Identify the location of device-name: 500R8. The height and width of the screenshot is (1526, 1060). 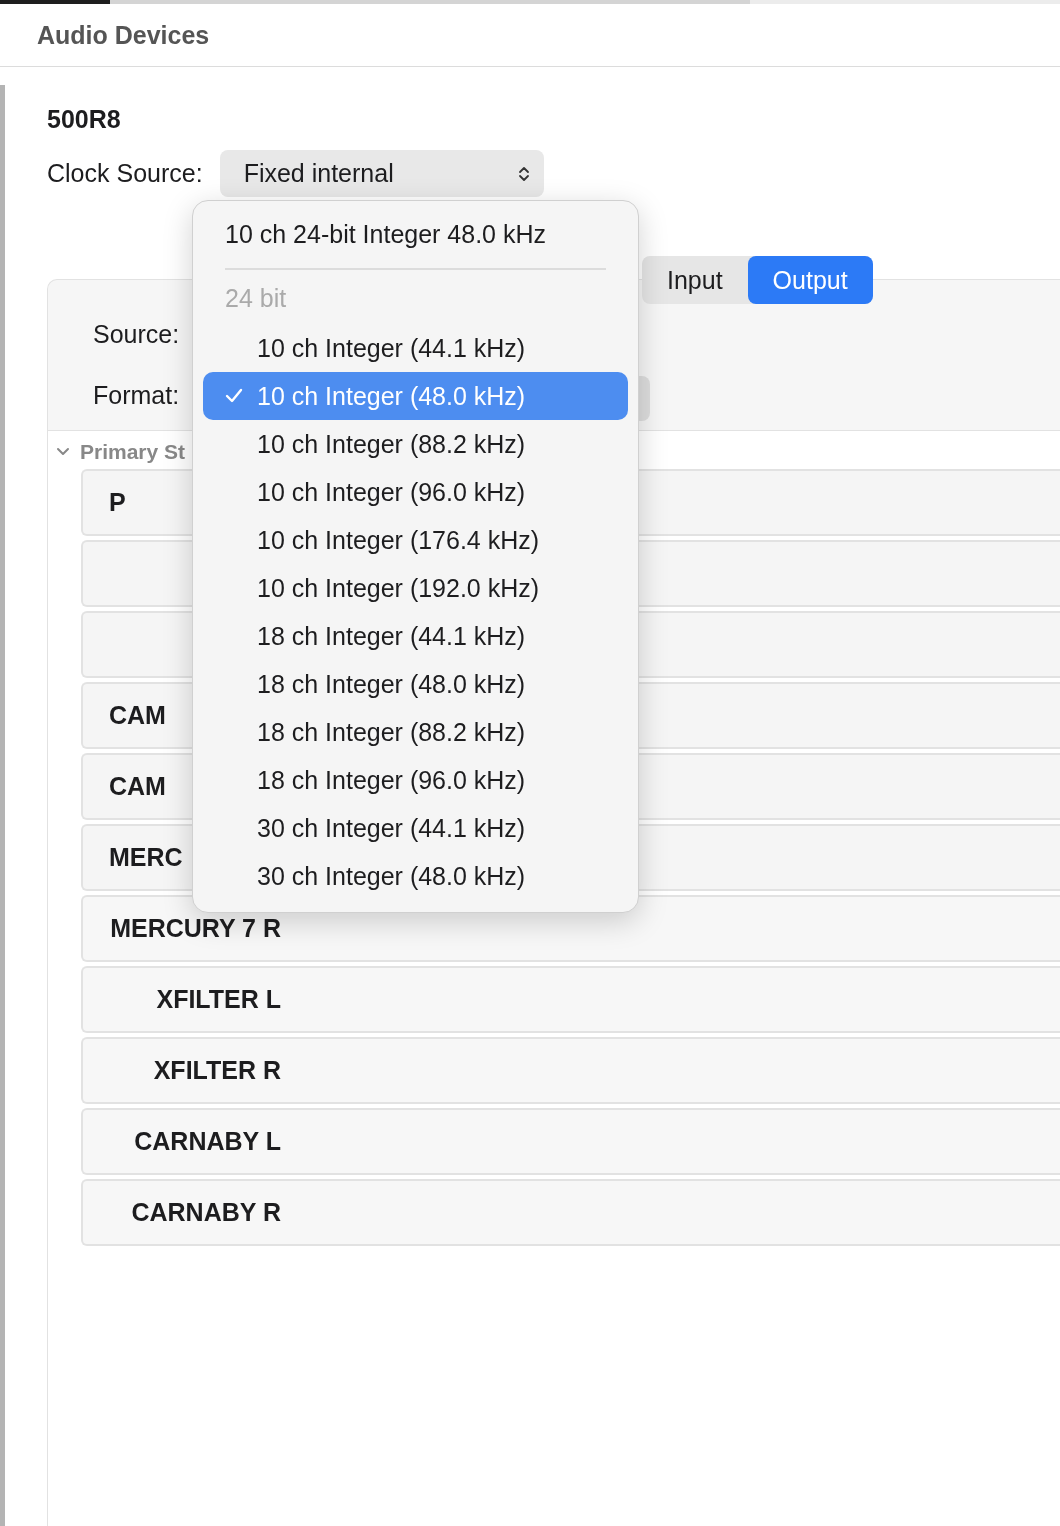
(84, 119).